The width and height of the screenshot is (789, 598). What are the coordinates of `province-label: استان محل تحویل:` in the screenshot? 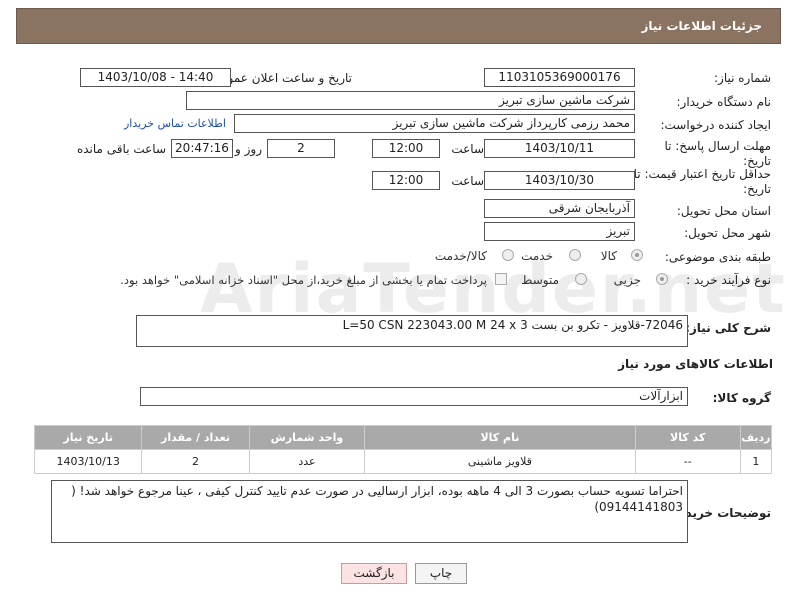 It's located at (723, 211).